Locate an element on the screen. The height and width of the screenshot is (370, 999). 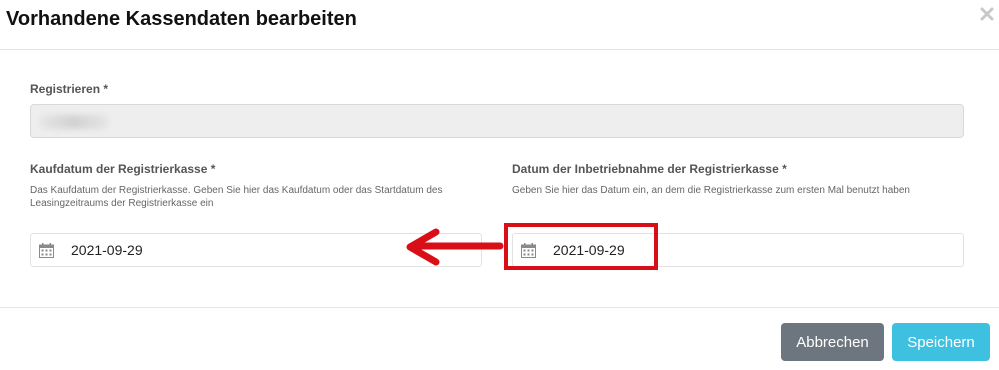
purchase-date-value: 2021-09-29 is located at coordinates (107, 250).